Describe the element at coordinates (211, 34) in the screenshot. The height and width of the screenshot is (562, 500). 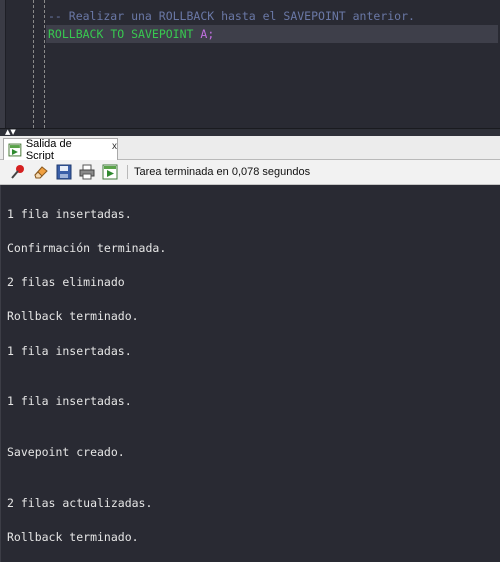
I see `statement-terminator: ;` at that location.